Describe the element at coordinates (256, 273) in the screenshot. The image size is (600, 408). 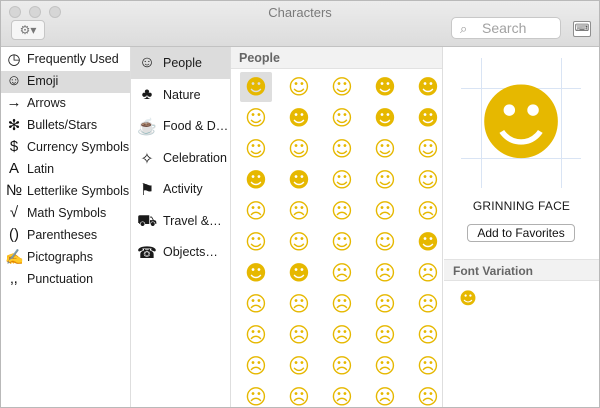
I see `winking-face-with-tongue-icon: ☻` at that location.